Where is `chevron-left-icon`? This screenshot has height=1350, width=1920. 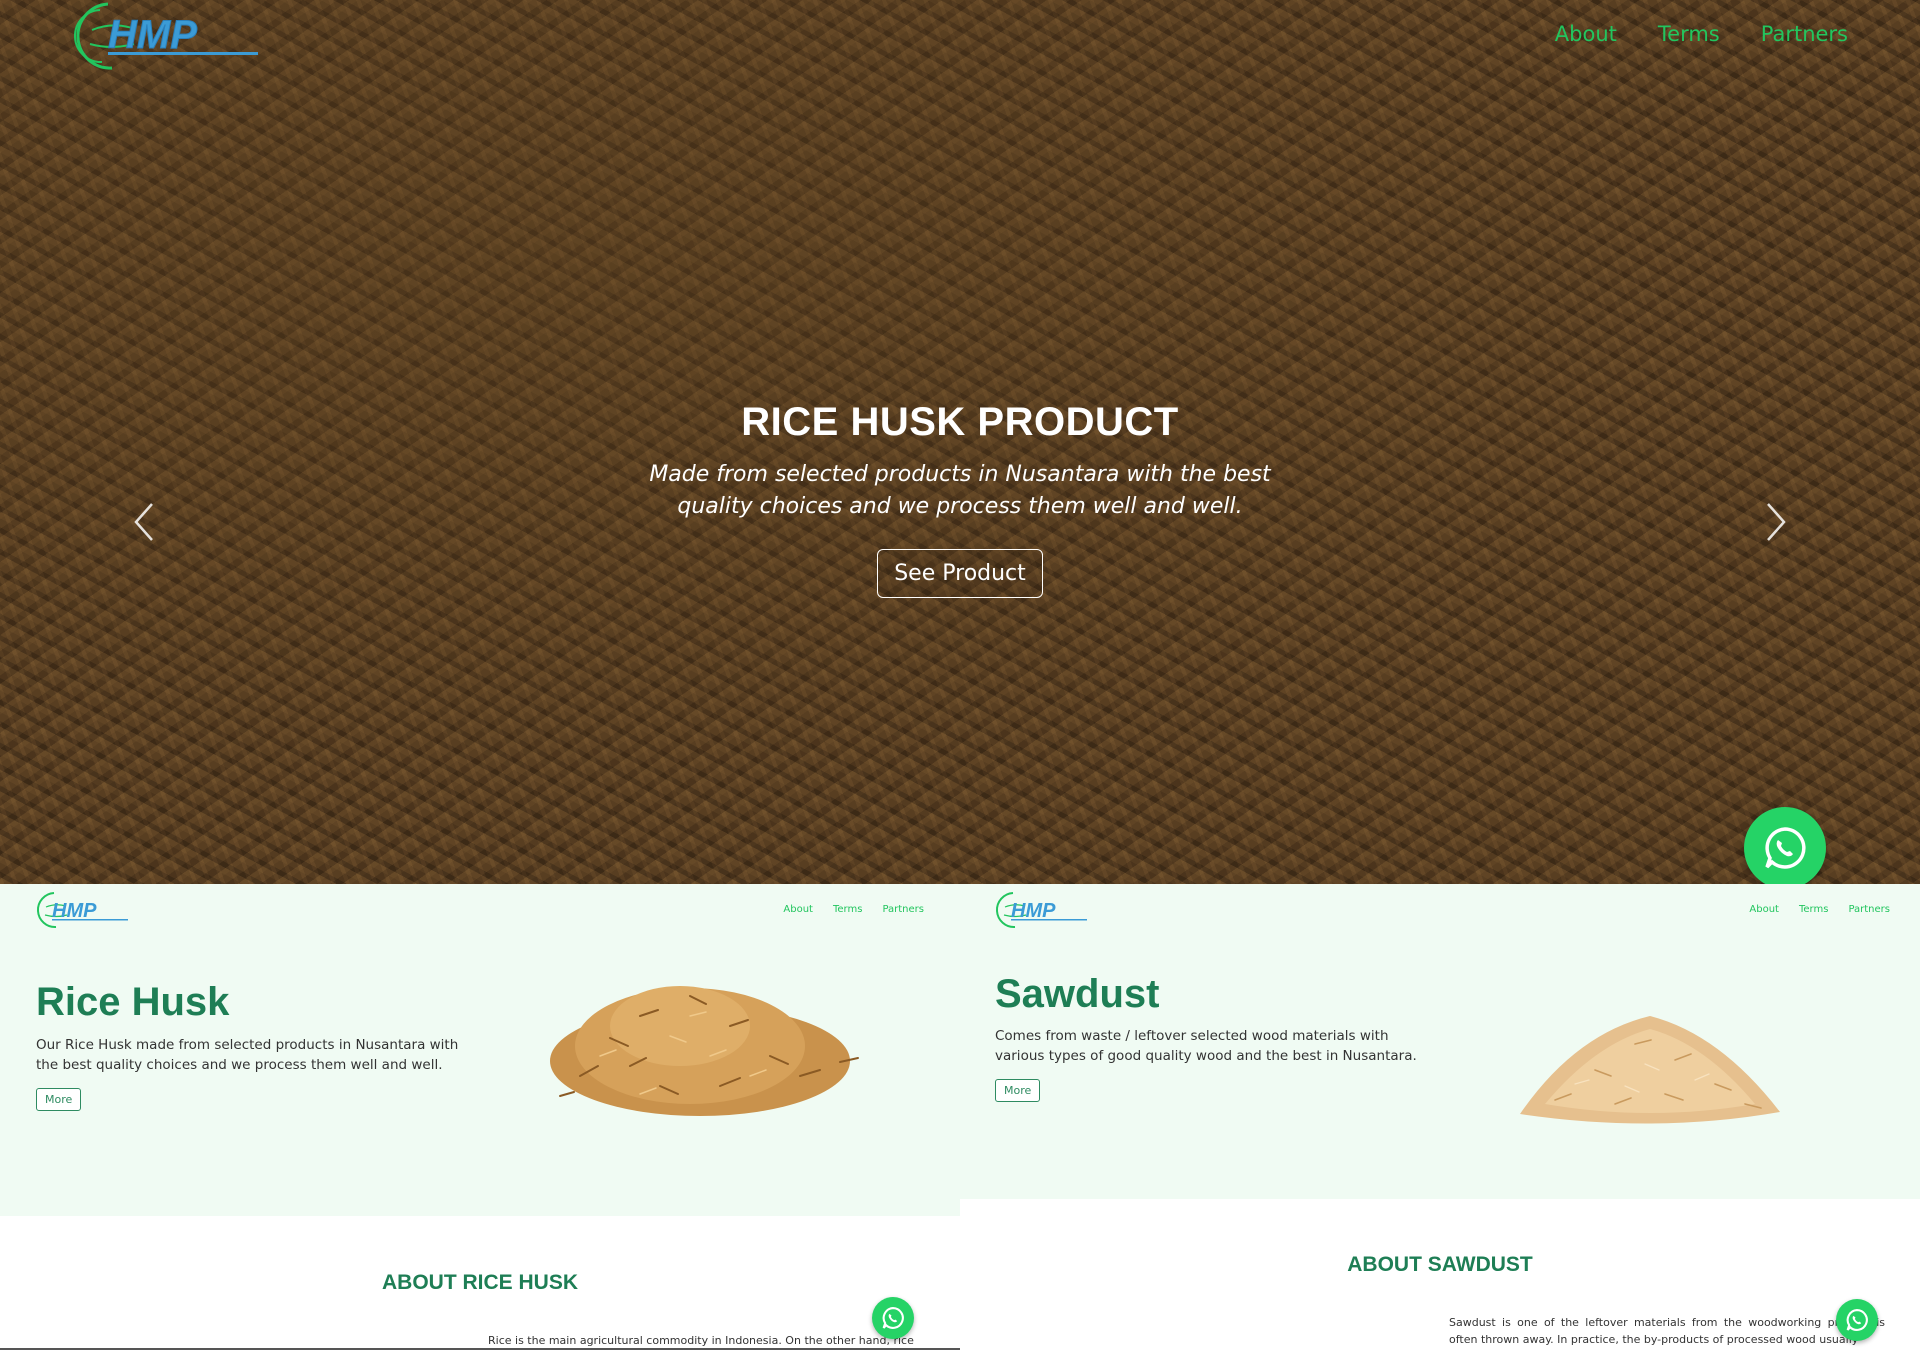
chevron-left-icon is located at coordinates (144, 522).